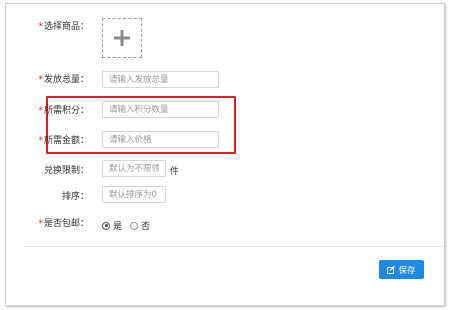 The image size is (450, 310). What do you see at coordinates (63, 111) in the screenshot?
I see `points-label: *所需积分：` at bounding box center [63, 111].